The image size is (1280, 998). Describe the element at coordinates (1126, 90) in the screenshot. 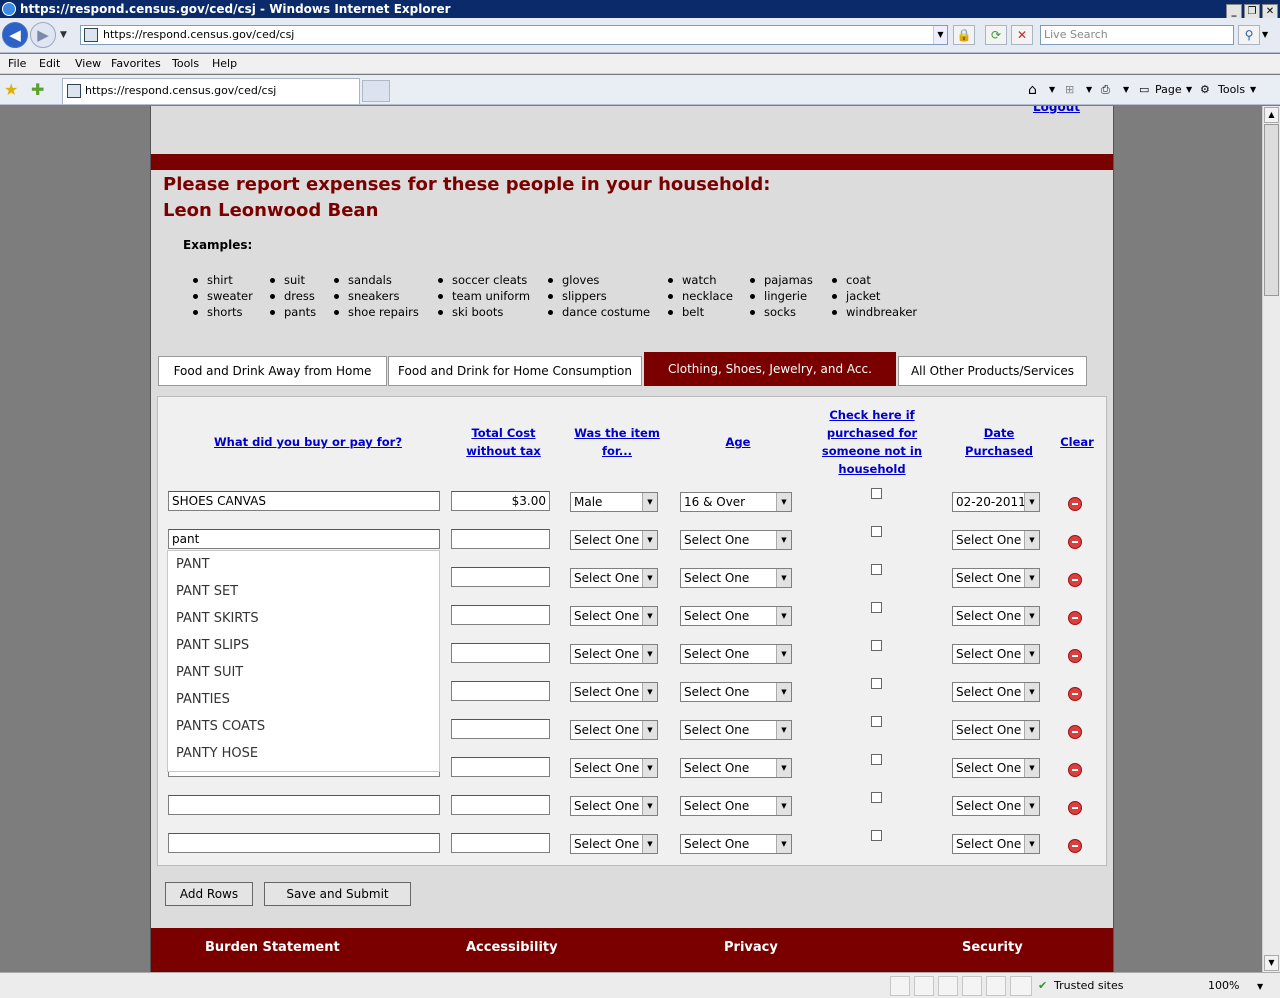

I see `print-dropdown-icon: ▼` at that location.